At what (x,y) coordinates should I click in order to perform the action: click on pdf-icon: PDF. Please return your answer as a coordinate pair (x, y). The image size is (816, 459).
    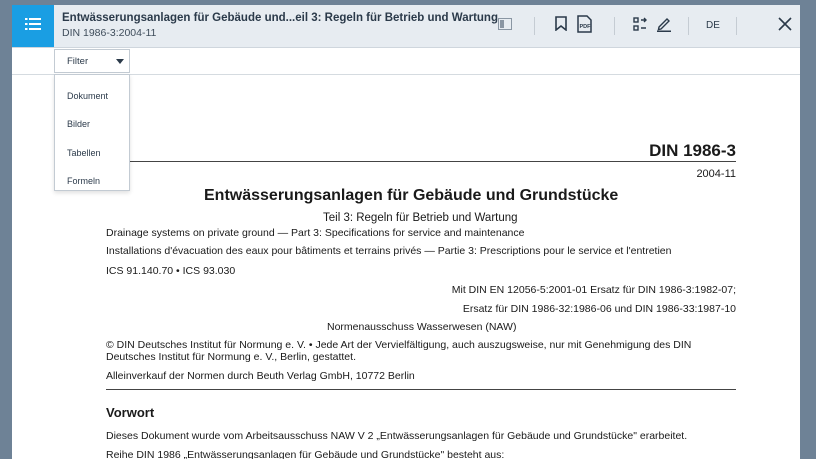
    Looking at the image, I should click on (584, 26).